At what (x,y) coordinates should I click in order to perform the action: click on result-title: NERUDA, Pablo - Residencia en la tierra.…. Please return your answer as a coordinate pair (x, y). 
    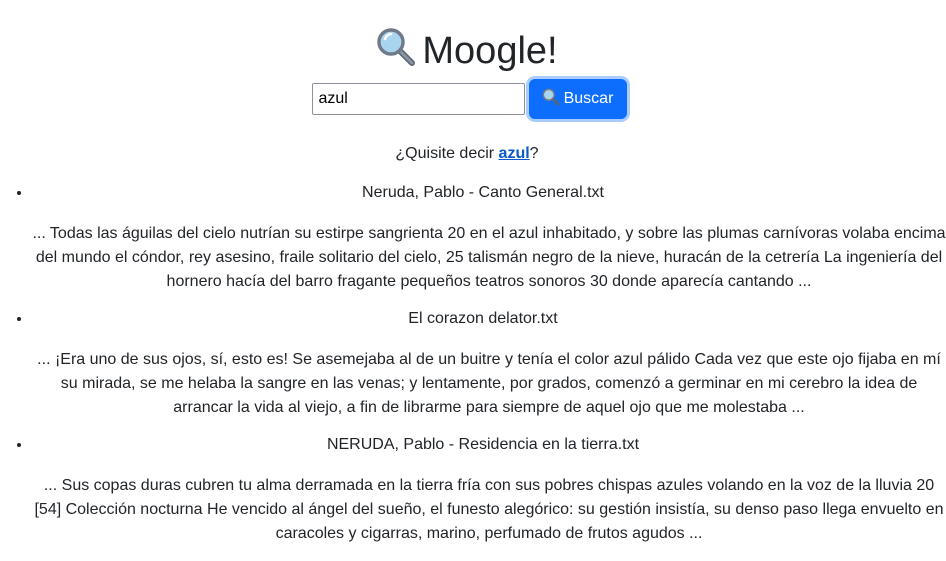
    Looking at the image, I should click on (483, 444).